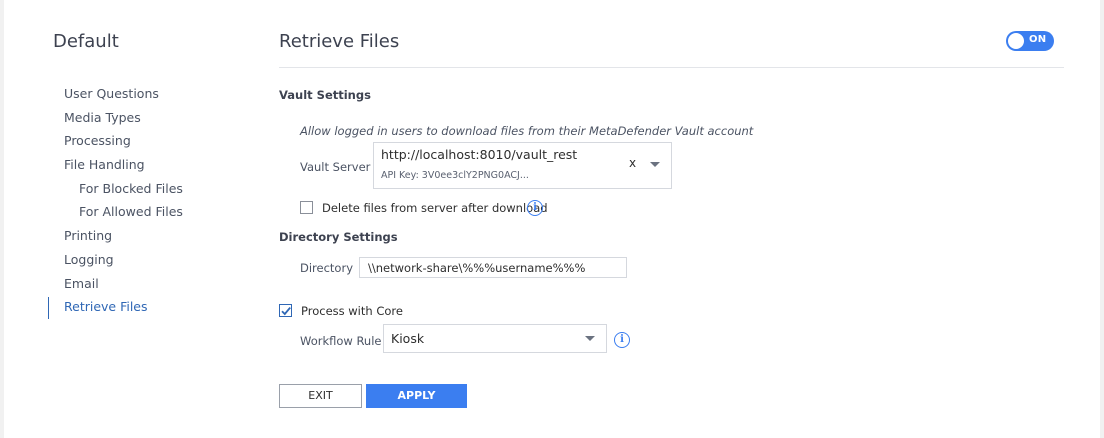 This screenshot has height=438, width=1104. I want to click on apply-button: APPLY, so click(416, 396).